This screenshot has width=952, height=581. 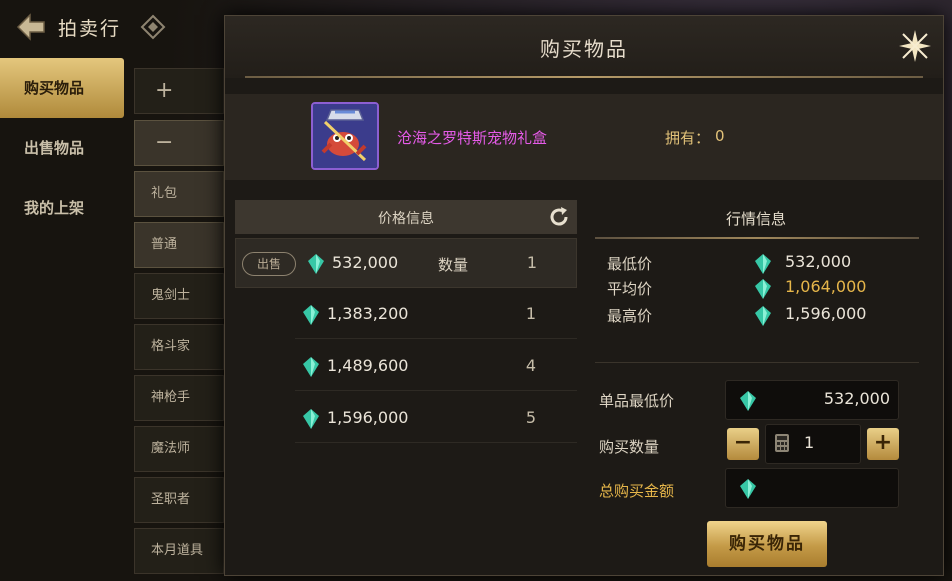 I want to click on min-price-label: 最低价, so click(x=630, y=264).